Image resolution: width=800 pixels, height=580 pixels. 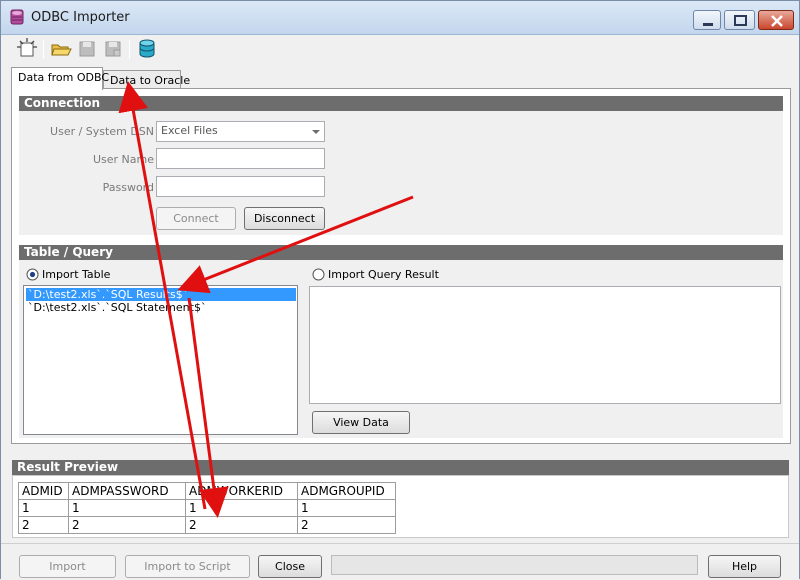 I want to click on close-window-button, so click(x=776, y=20).